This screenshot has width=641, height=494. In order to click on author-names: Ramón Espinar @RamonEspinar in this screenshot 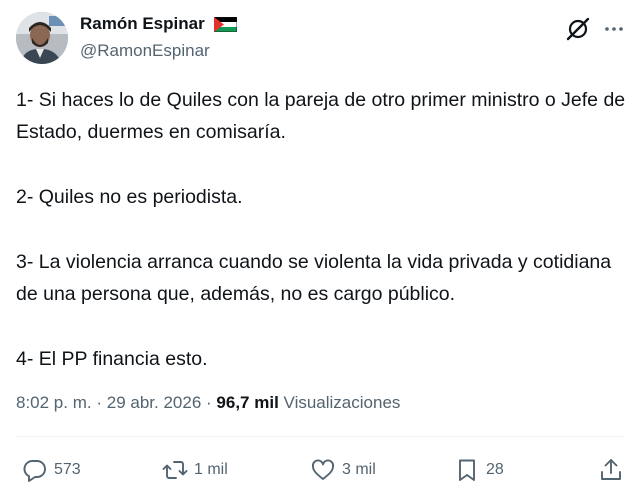, I will do `click(159, 38)`.